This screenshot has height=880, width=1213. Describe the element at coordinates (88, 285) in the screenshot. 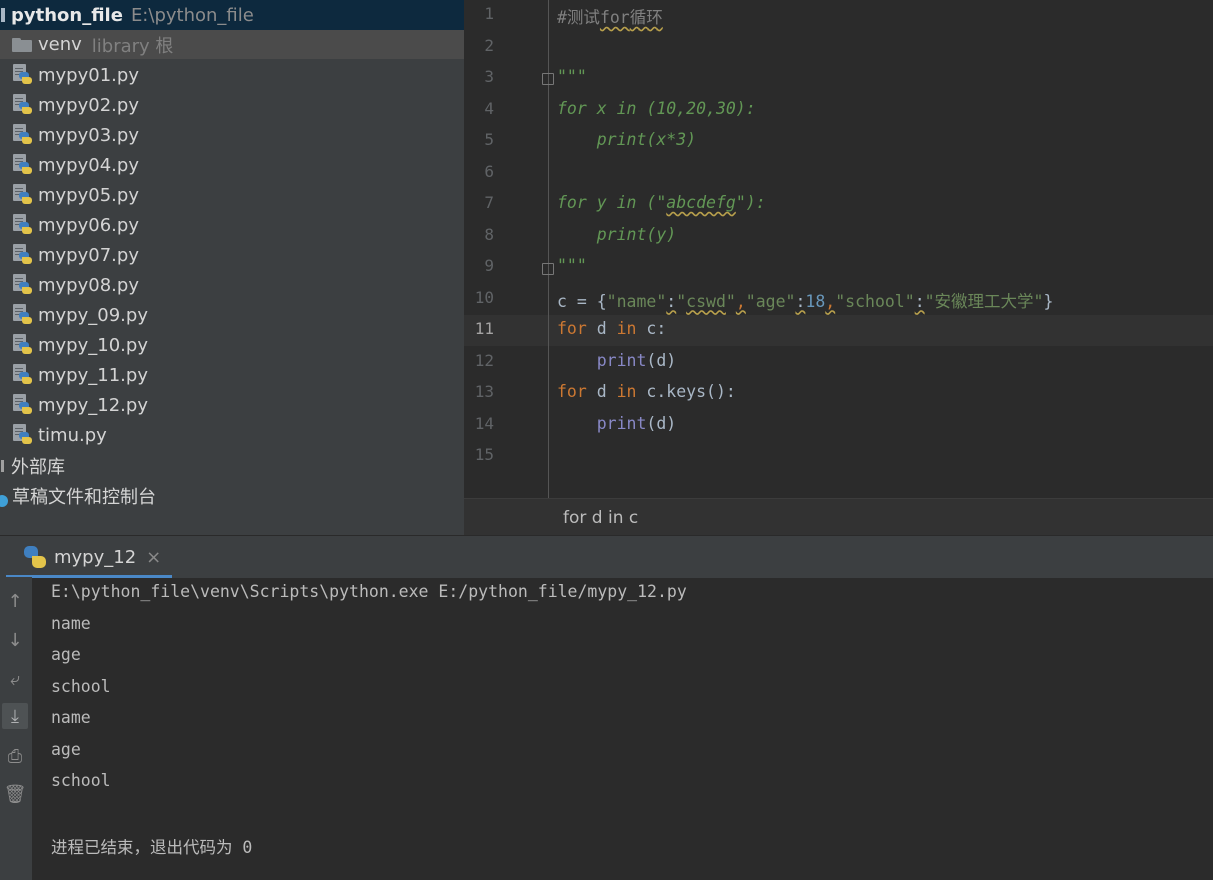

I see `file-name: mypy08.py` at that location.